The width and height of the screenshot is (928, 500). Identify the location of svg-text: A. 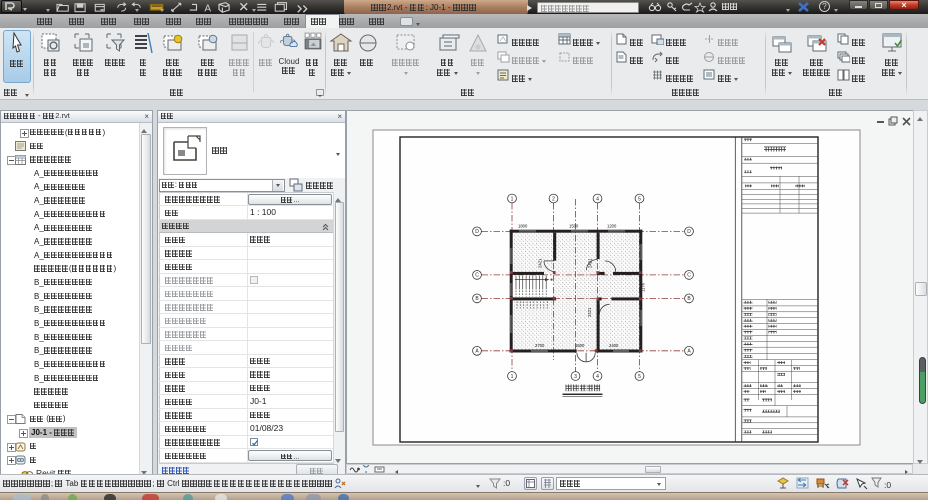
(207, 8).